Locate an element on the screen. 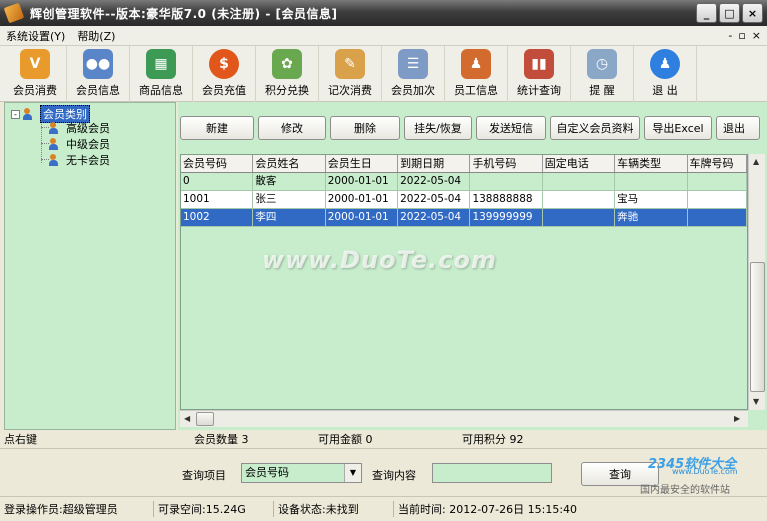 The width and height of the screenshot is (767, 521). tree-item-mid-member: 中级会员 is located at coordinates (79, 144).